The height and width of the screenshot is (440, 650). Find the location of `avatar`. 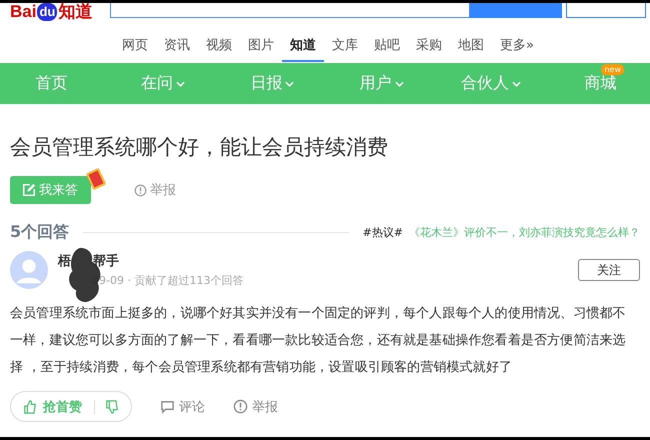

avatar is located at coordinates (29, 270).